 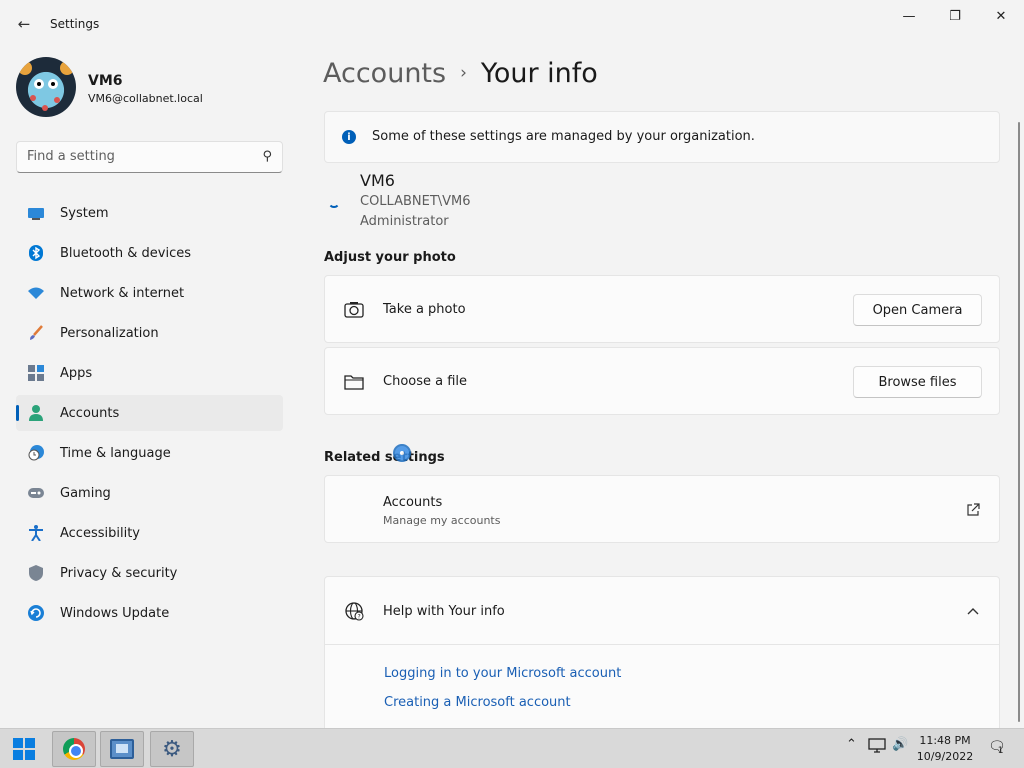 What do you see at coordinates (354, 611) in the screenshot?
I see `globe-help-icon: ?` at bounding box center [354, 611].